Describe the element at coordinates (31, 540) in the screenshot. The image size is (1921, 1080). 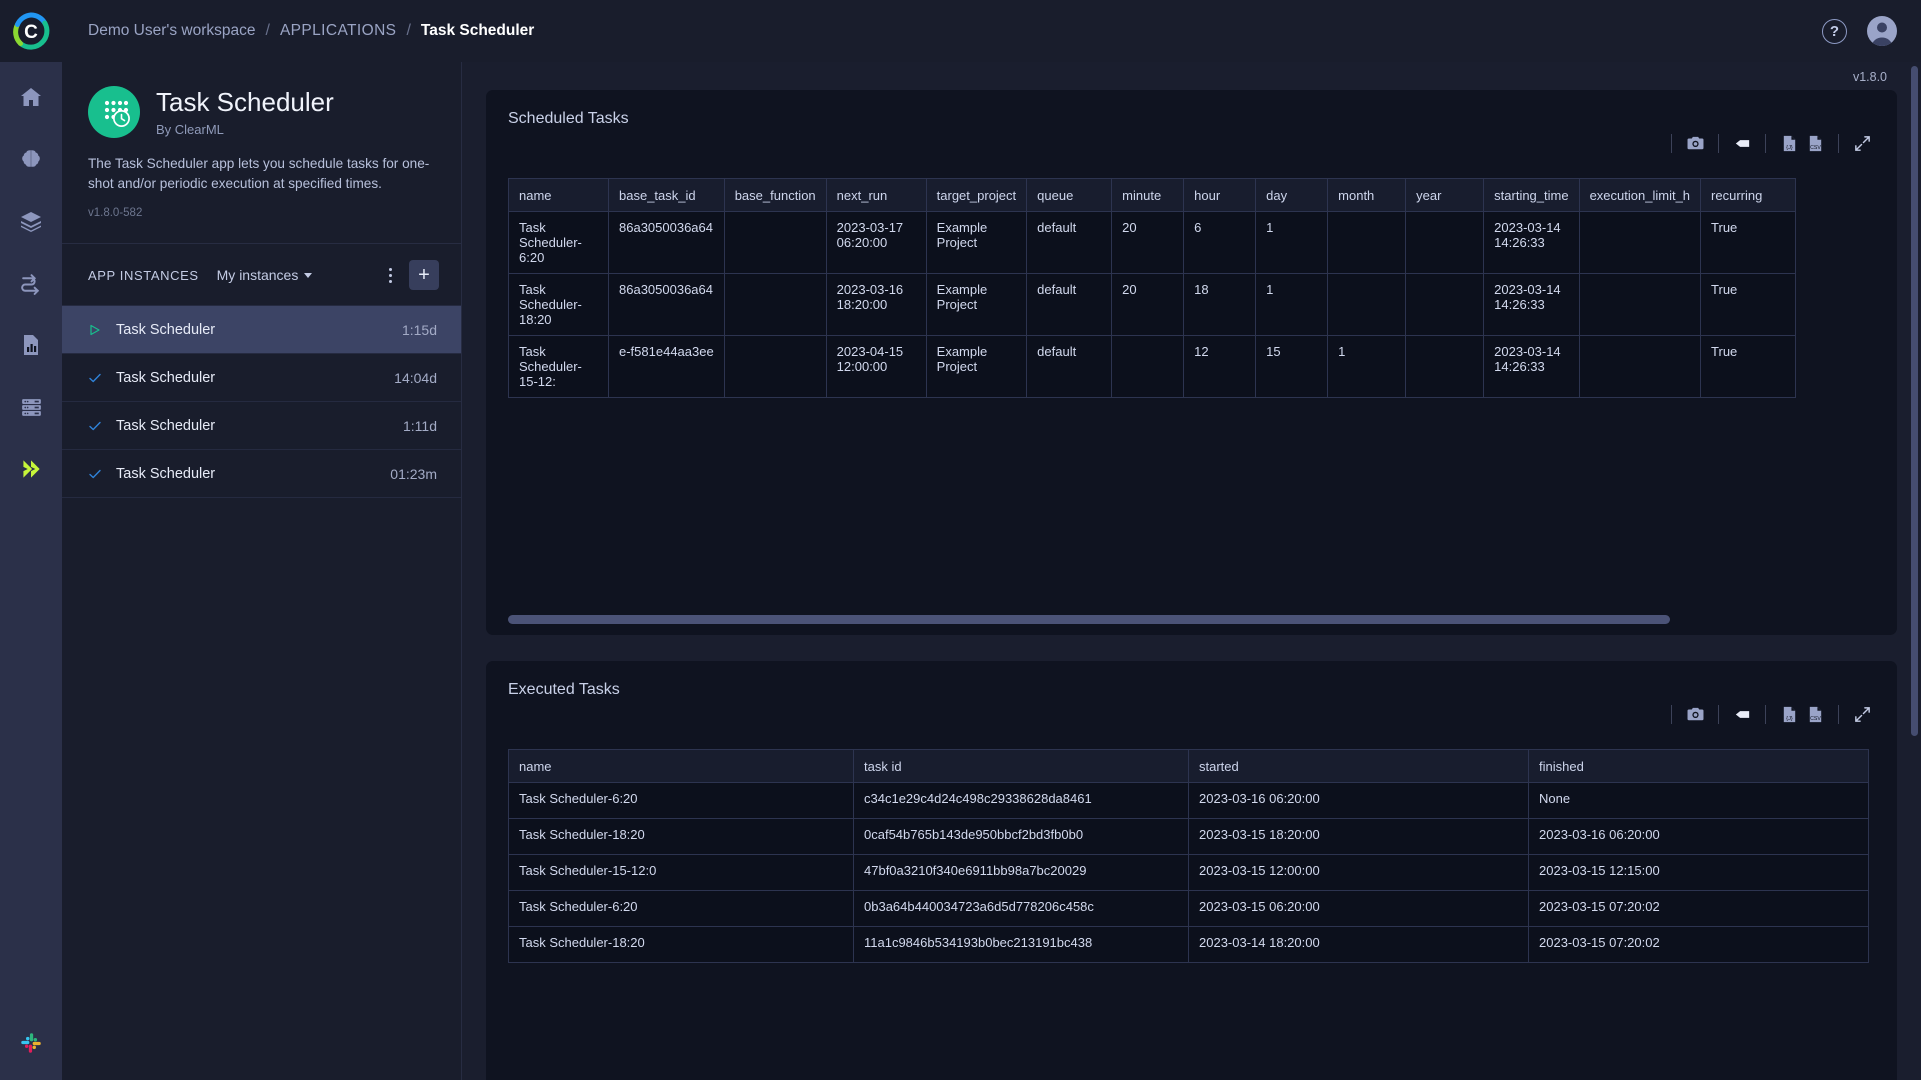
I see `primary-nav-rail: C` at that location.